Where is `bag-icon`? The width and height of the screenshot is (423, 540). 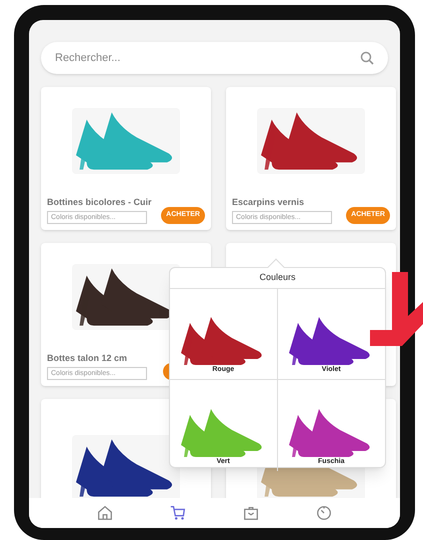 bag-icon is located at coordinates (251, 513).